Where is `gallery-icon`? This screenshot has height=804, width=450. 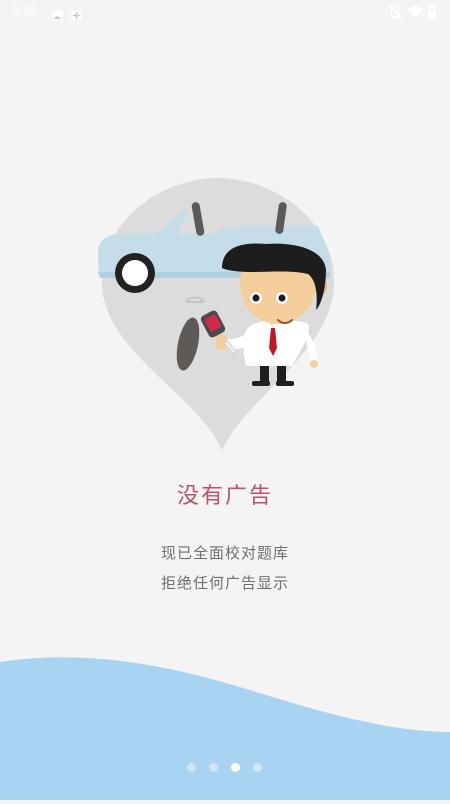
gallery-icon is located at coordinates (57, 15).